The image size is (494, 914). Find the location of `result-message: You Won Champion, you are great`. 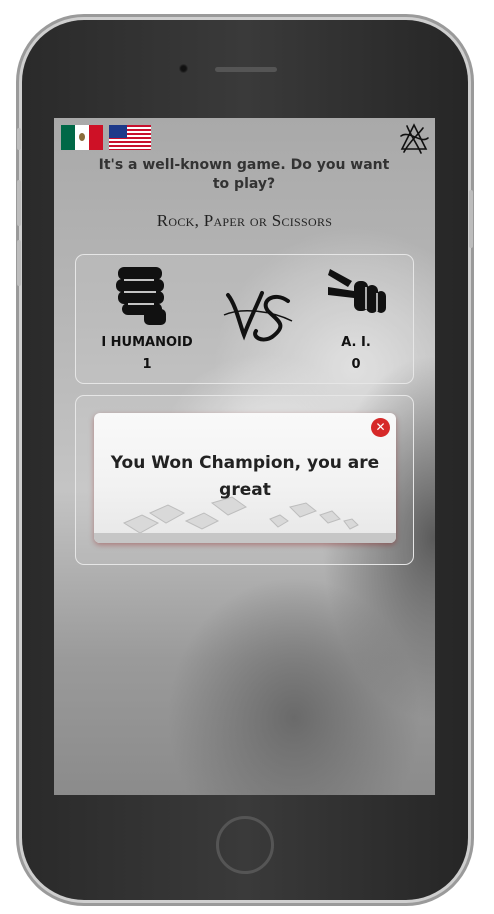

result-message: You Won Champion, you are great is located at coordinates (245, 476).